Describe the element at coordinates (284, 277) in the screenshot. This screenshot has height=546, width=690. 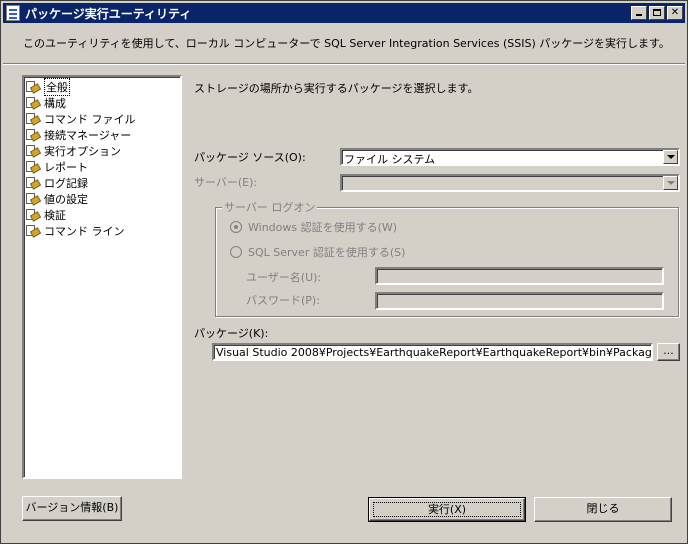
I see `username-label: ユーザー名(U):` at that location.